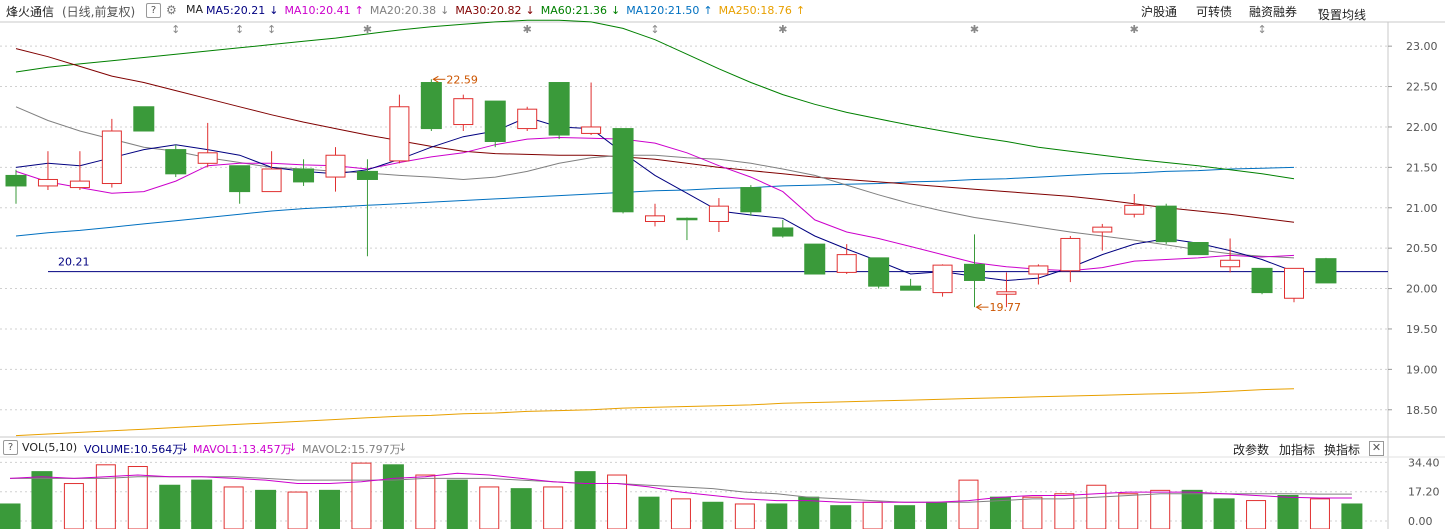 Image resolution: width=1445 pixels, height=529 pixels. What do you see at coordinates (1297, 449) in the screenshot?
I see `add-indicator-button: 加指标` at bounding box center [1297, 449].